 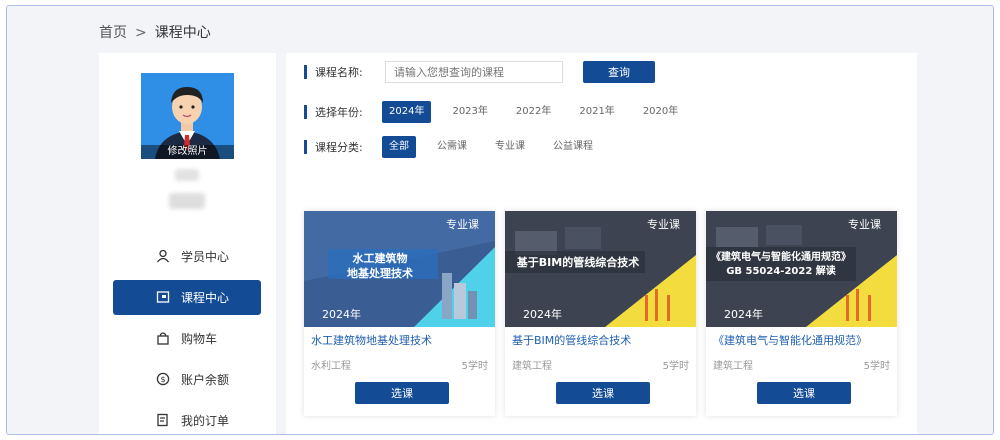 What do you see at coordinates (163, 256) in the screenshot?
I see `user-icon` at bounding box center [163, 256].